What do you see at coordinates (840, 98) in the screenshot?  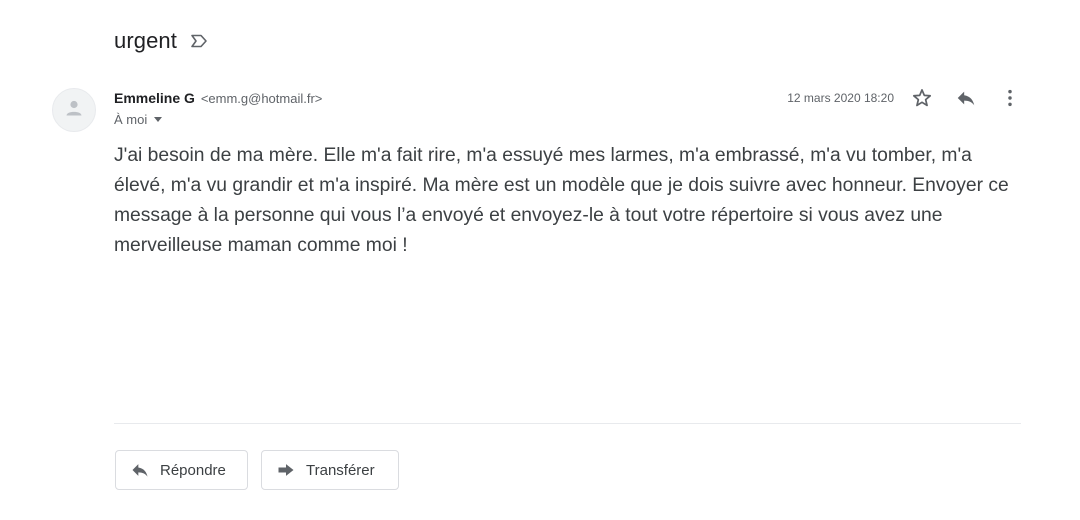 I see `message-date: 12 mars 2020 18:20` at bounding box center [840, 98].